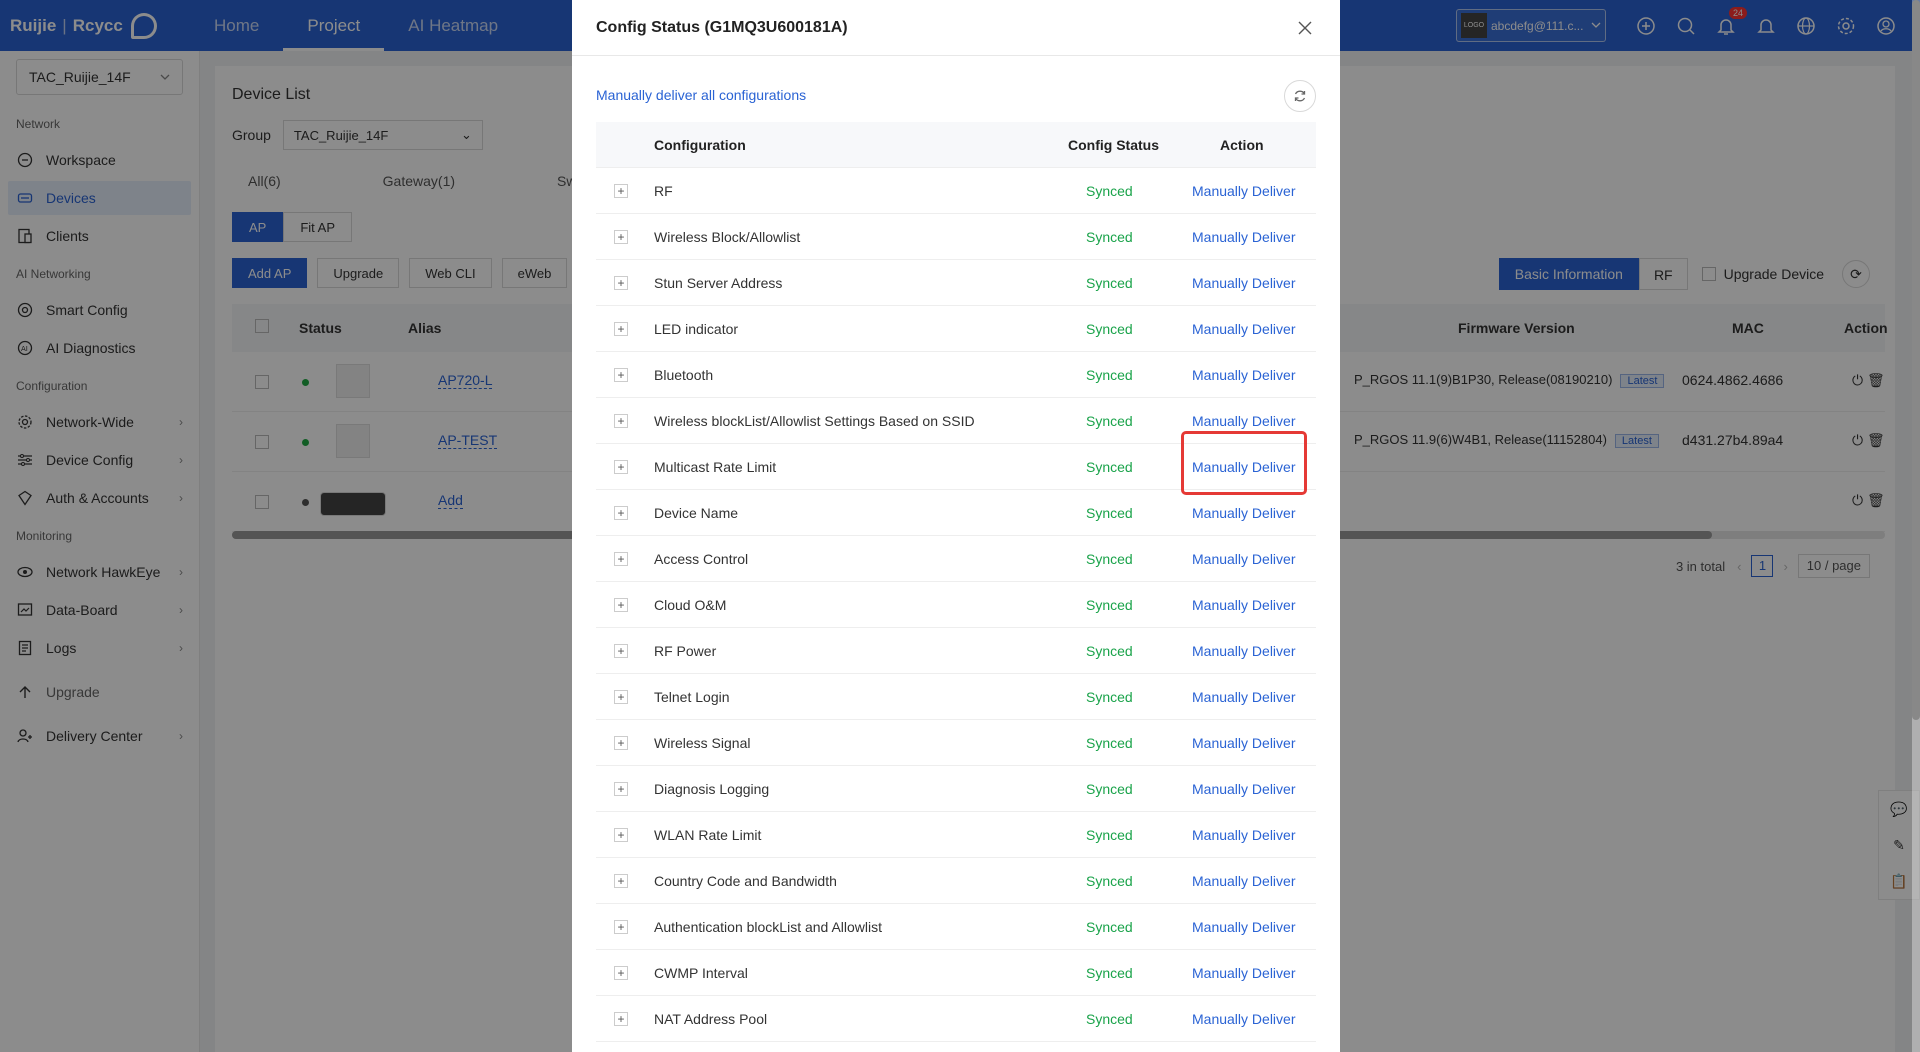 This screenshot has height=1052, width=1920. Describe the element at coordinates (1242, 145) in the screenshot. I see `col-action: Action` at that location.